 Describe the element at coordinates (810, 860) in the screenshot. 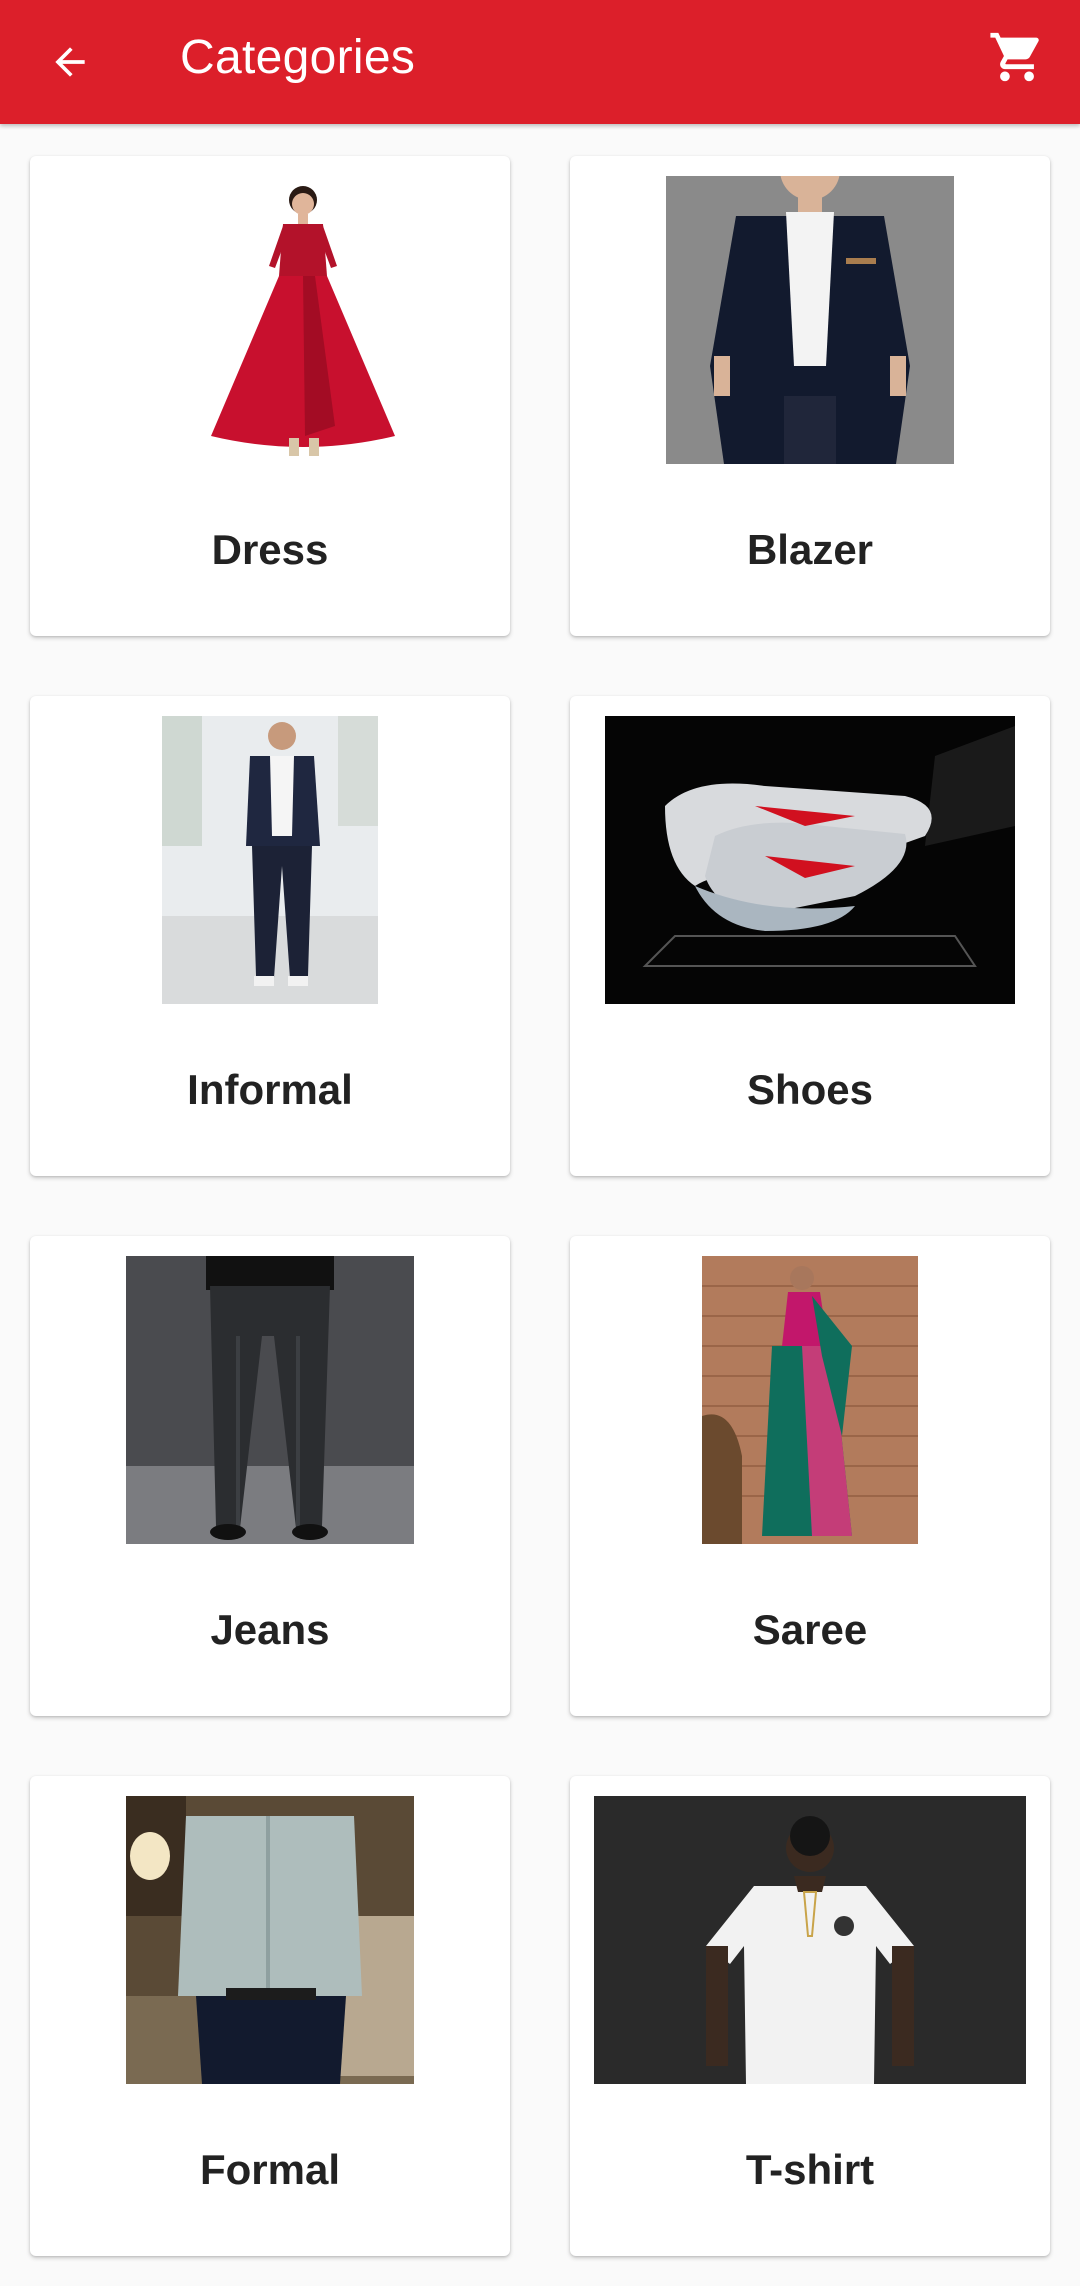

I see `shoes-image` at that location.